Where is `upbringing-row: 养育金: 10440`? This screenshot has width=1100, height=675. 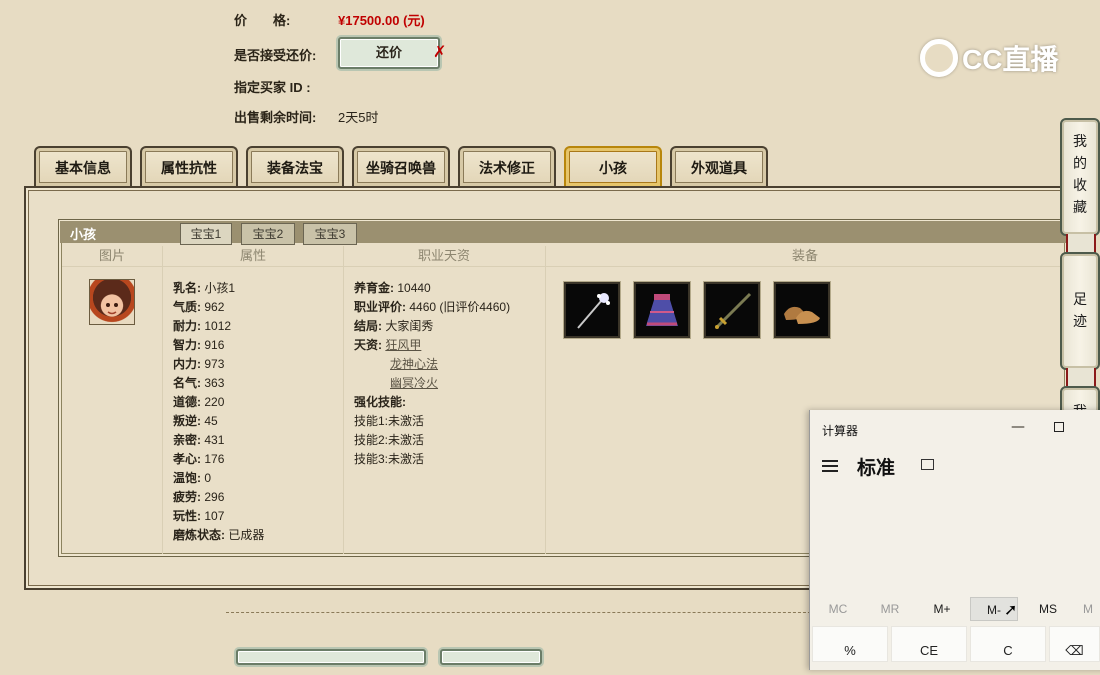
upbringing-row: 养育金: 10440 is located at coordinates (392, 287).